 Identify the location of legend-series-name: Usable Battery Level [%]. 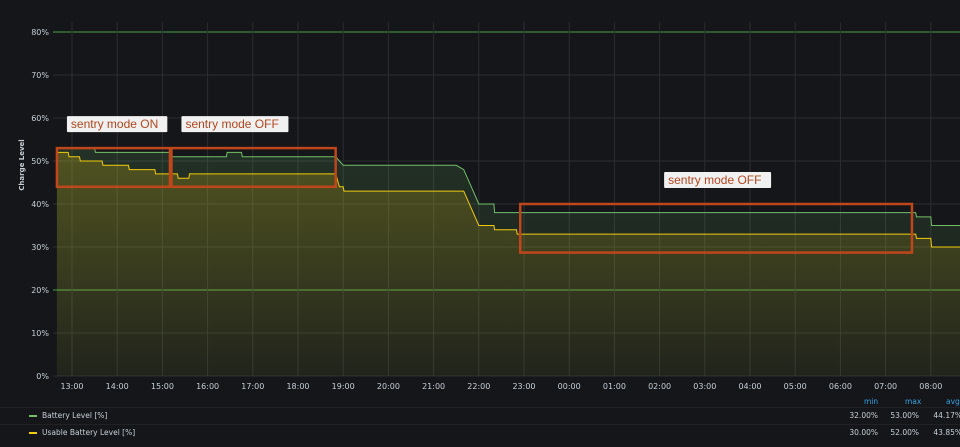
(88, 432).